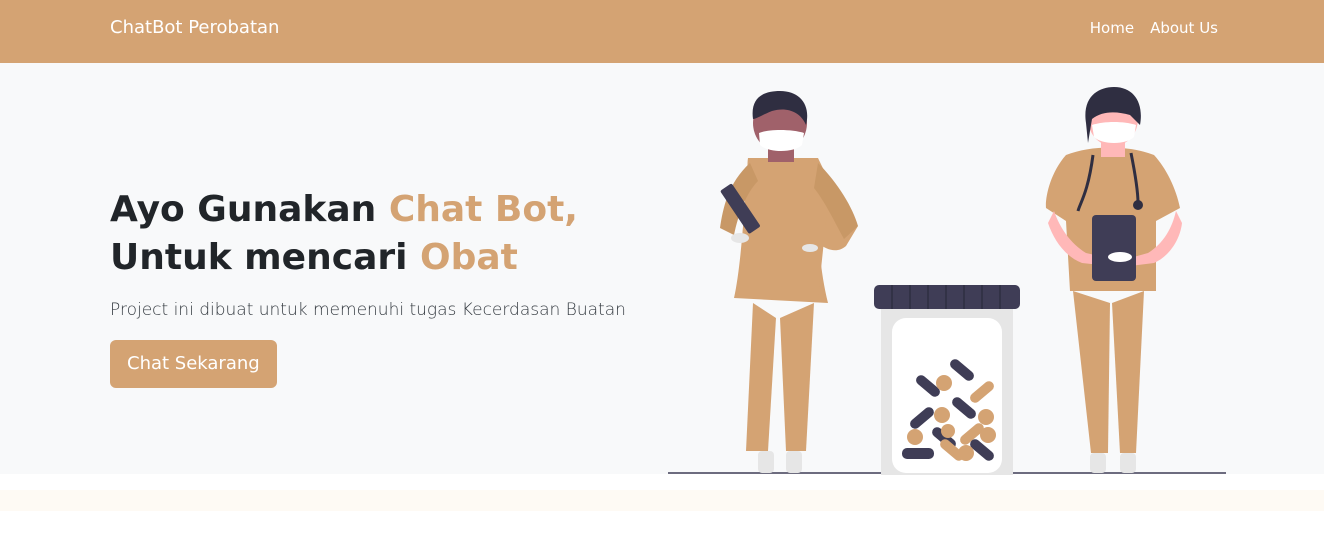 This screenshot has height=552, width=1324. What do you see at coordinates (662, 31) in the screenshot?
I see `navbar: ChatBot Perobatan Home About Us` at bounding box center [662, 31].